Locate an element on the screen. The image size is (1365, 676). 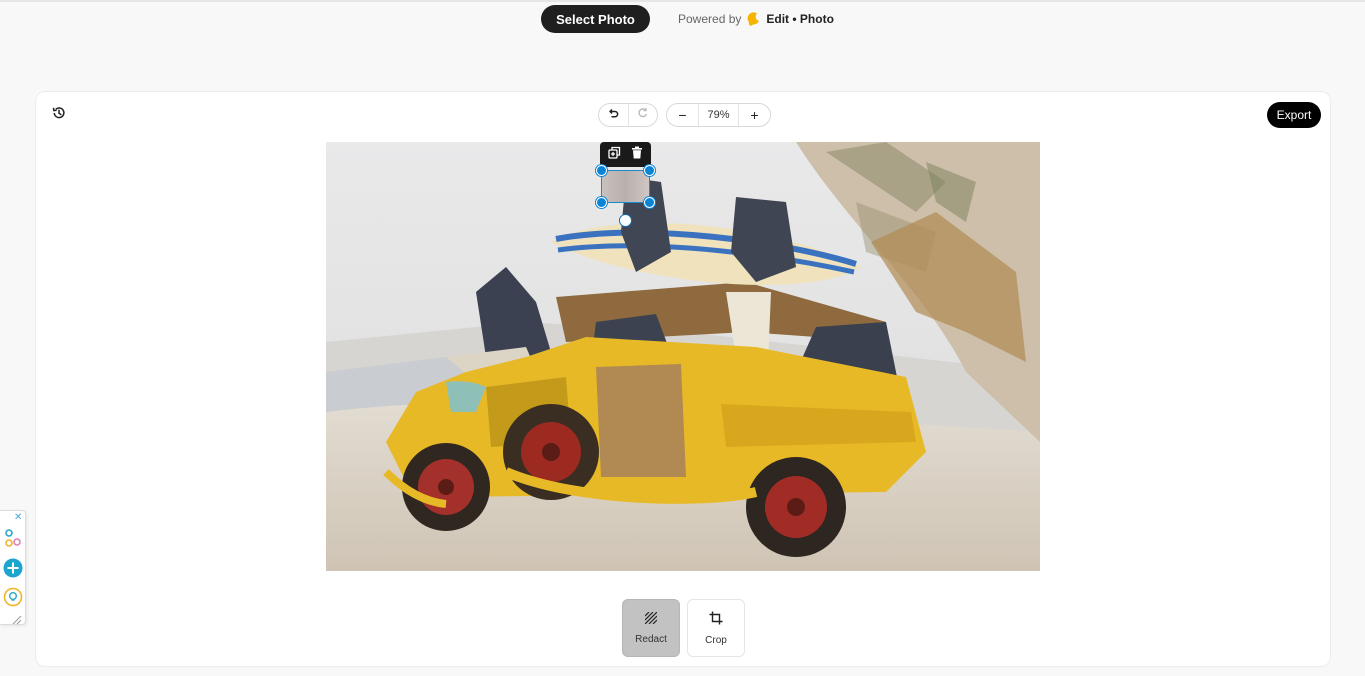
resize-handle-bottom-right is located at coordinates (649, 202).